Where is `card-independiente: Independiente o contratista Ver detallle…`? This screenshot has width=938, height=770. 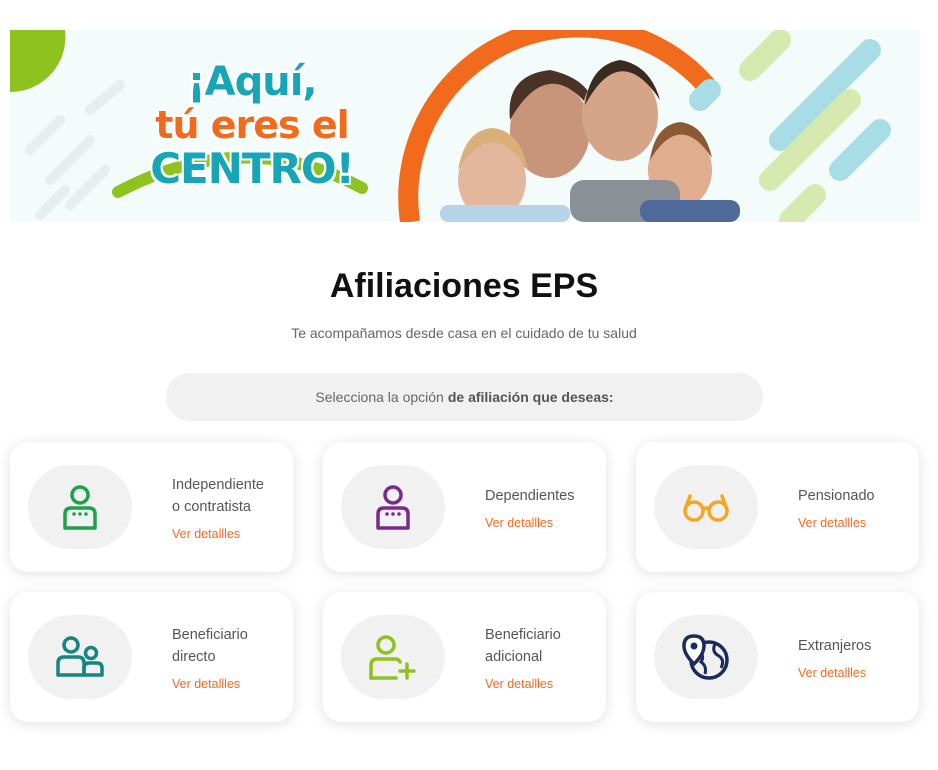 card-independiente: Independiente o contratista Ver detallle… is located at coordinates (151, 507).